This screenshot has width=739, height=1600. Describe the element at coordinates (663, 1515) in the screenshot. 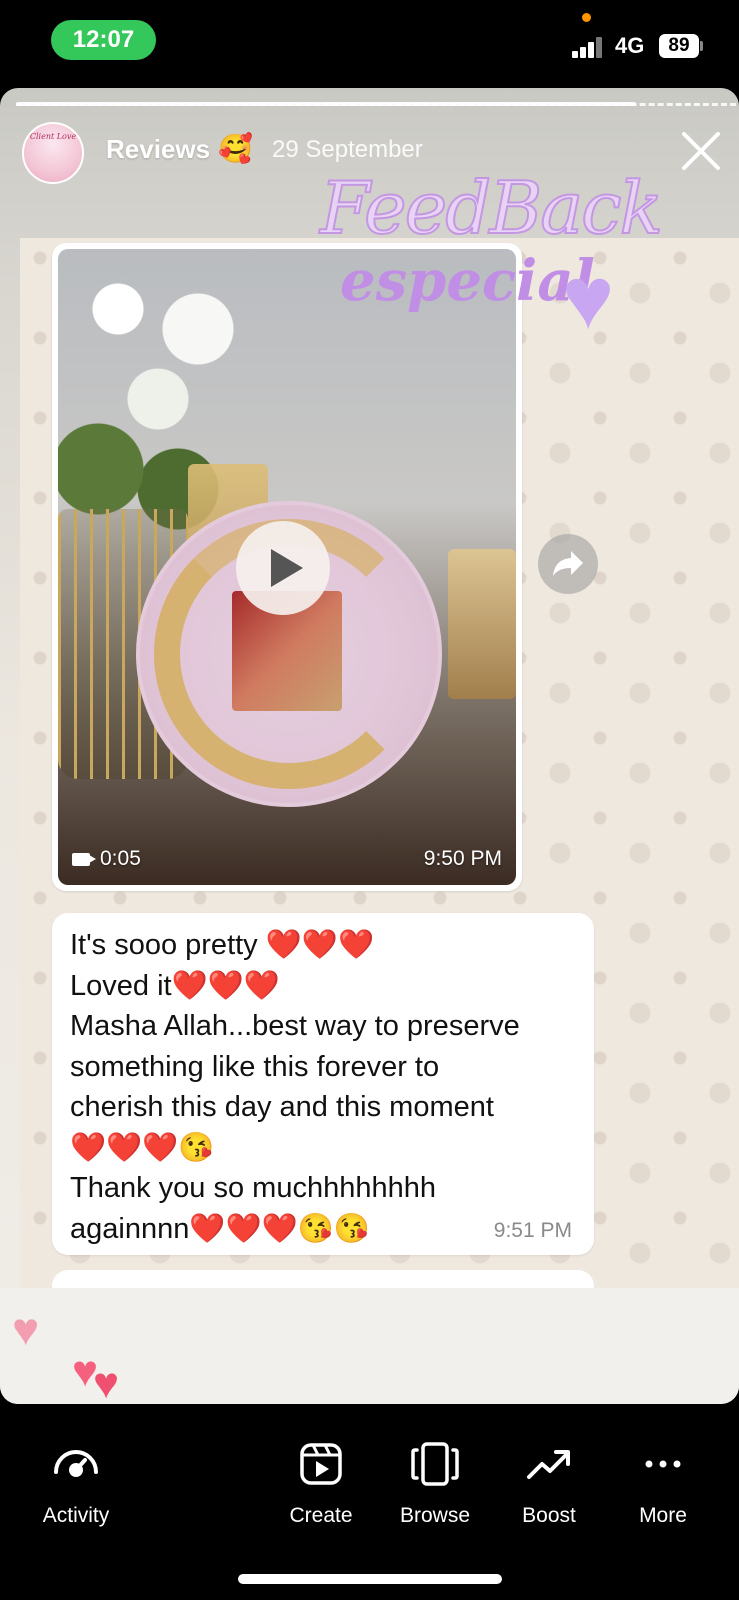

I see `more-label: More` at that location.